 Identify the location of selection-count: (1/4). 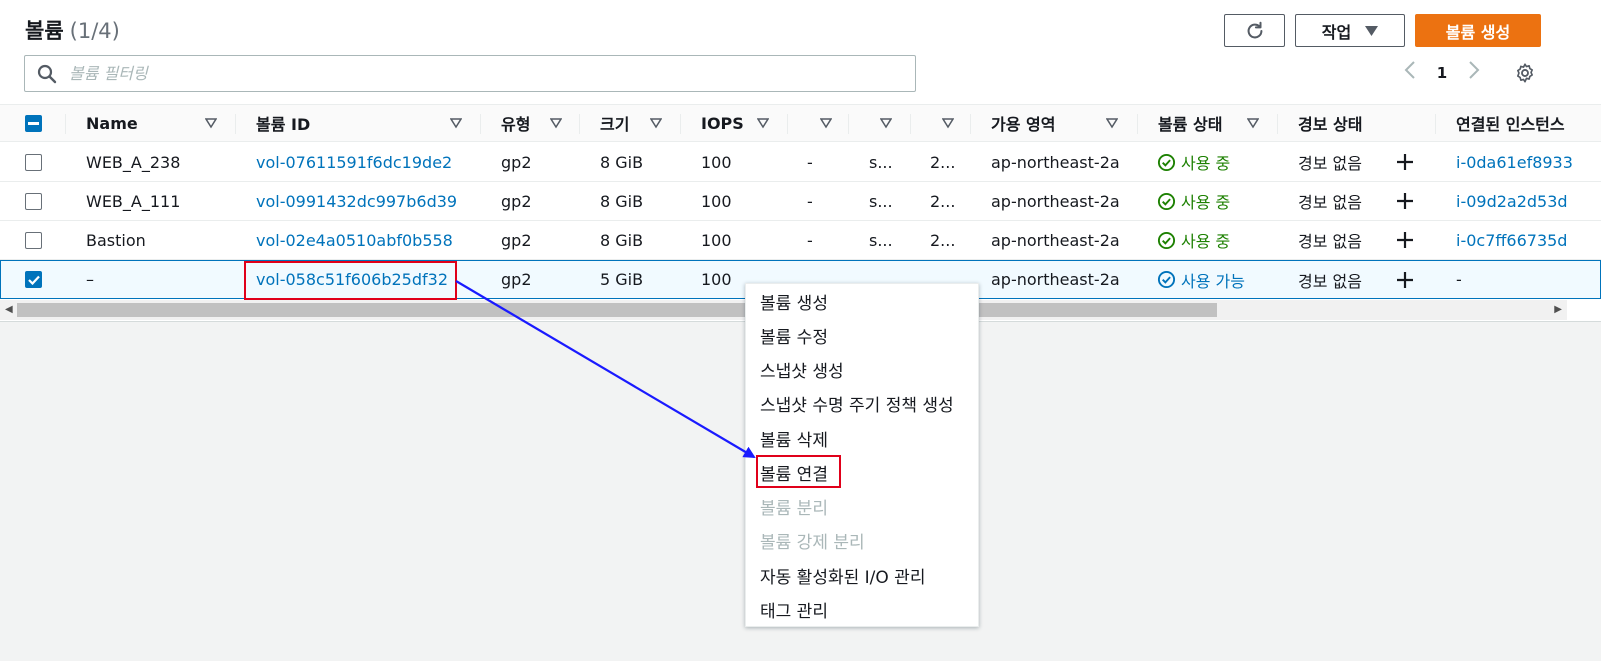
(94, 31).